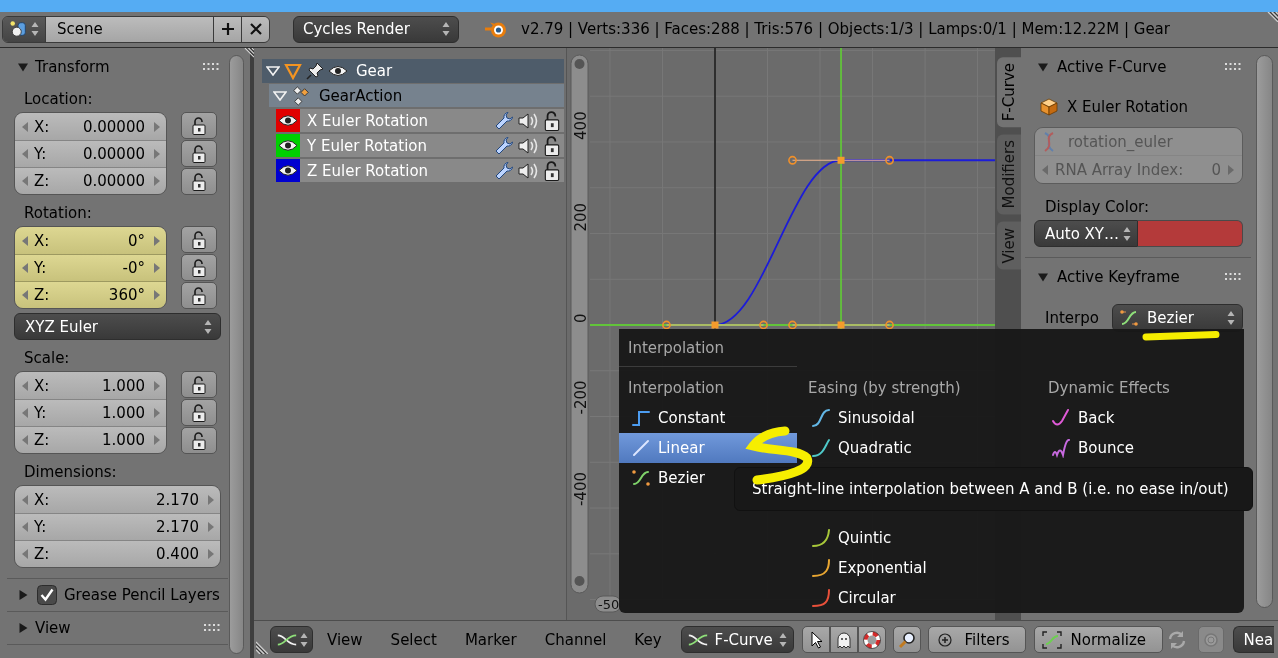 The width and height of the screenshot is (1278, 658). Describe the element at coordinates (58, 213) in the screenshot. I see `field-label: Rotation:` at that location.